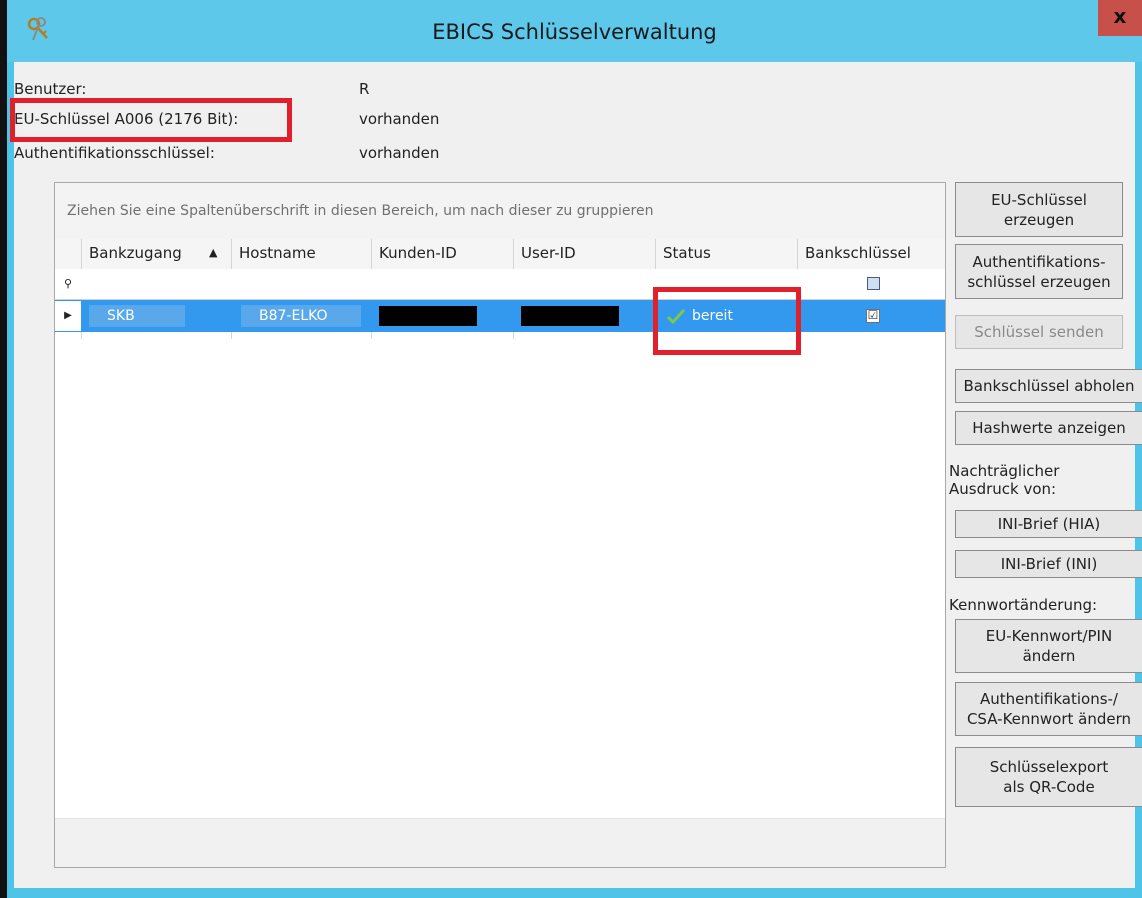 The height and width of the screenshot is (898, 1142). Describe the element at coordinates (871, 254) in the screenshot. I see `column-header-bankschluessel: Bankschlüssel` at that location.